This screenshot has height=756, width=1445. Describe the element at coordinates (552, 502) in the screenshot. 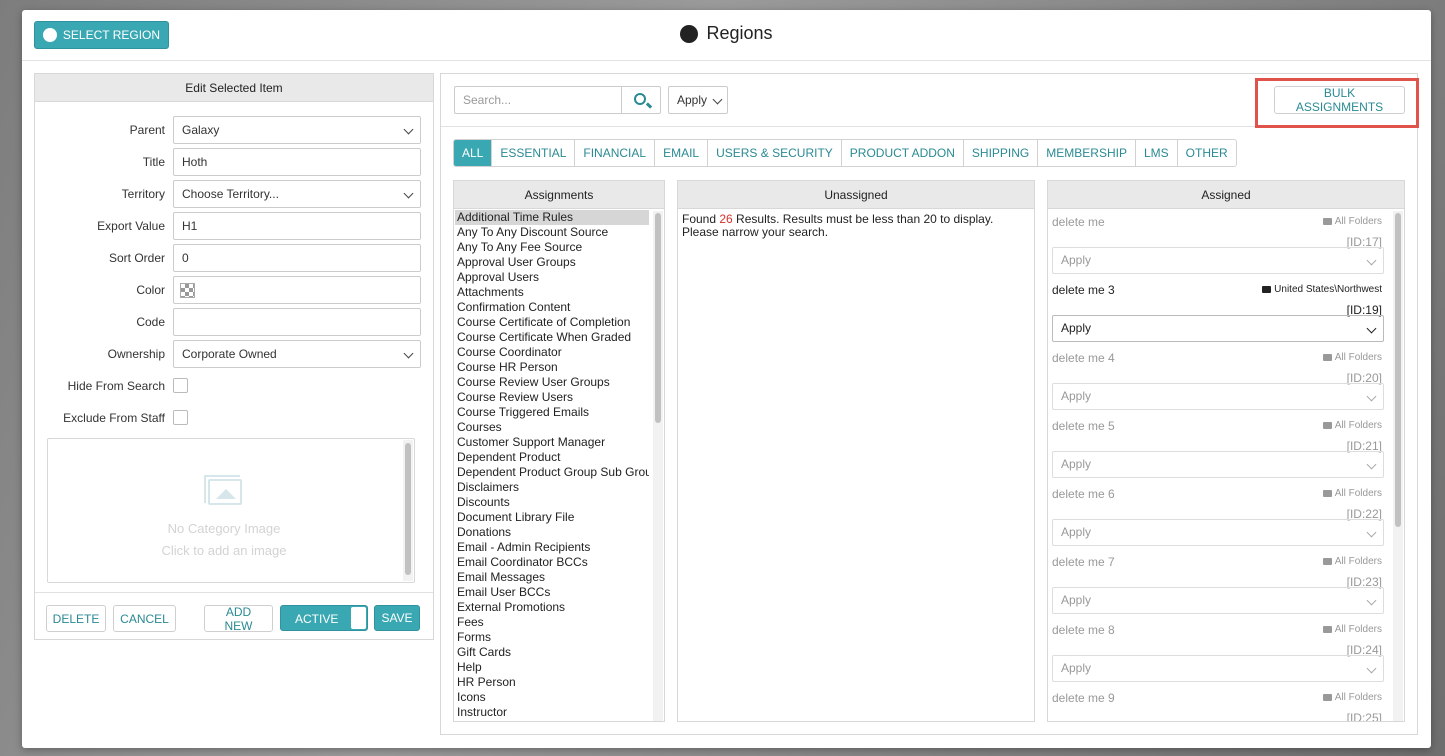

I see `list-item: Discounts` at that location.